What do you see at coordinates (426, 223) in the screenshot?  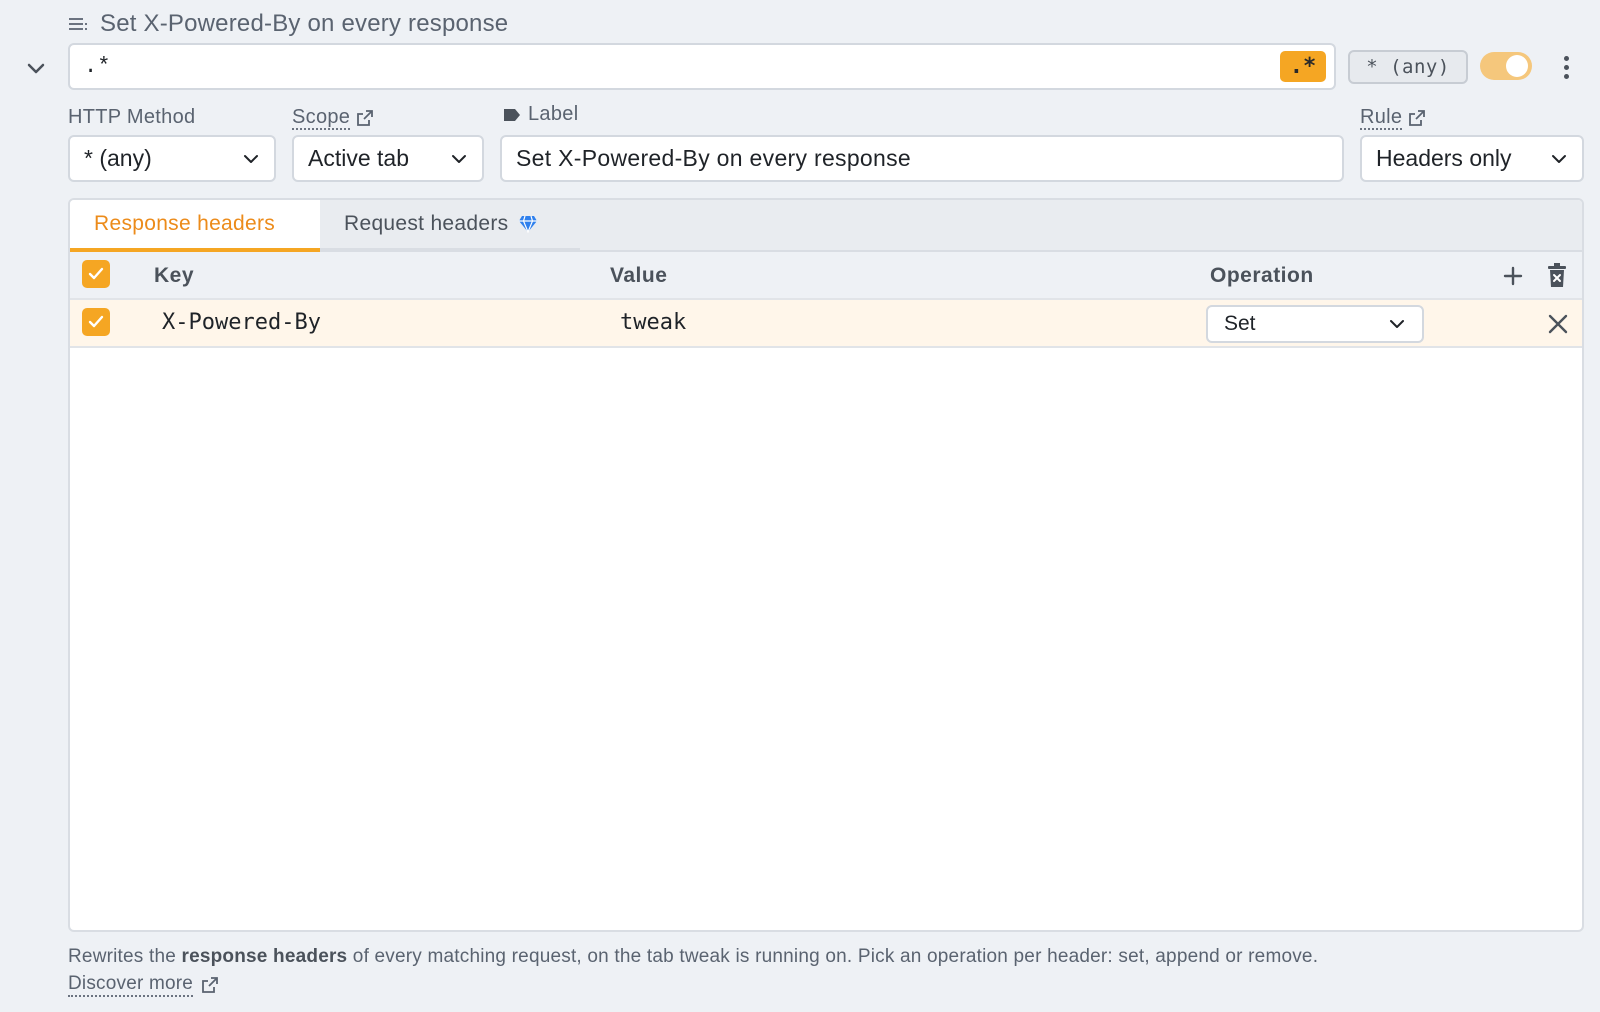 I see `tab-label: Request headers` at bounding box center [426, 223].